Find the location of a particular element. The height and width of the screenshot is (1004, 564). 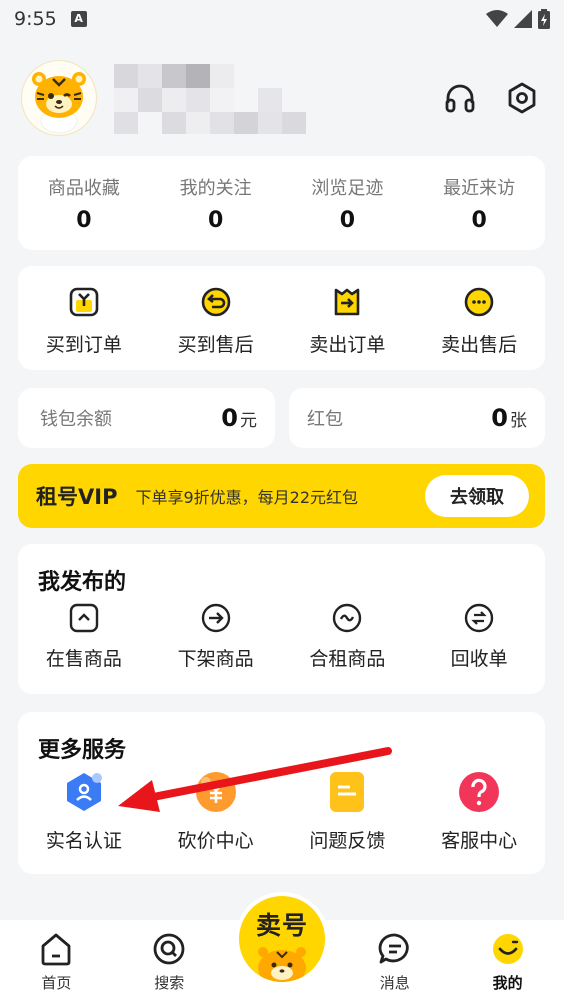

published-off-shelf: 下架商品 is located at coordinates (216, 636).